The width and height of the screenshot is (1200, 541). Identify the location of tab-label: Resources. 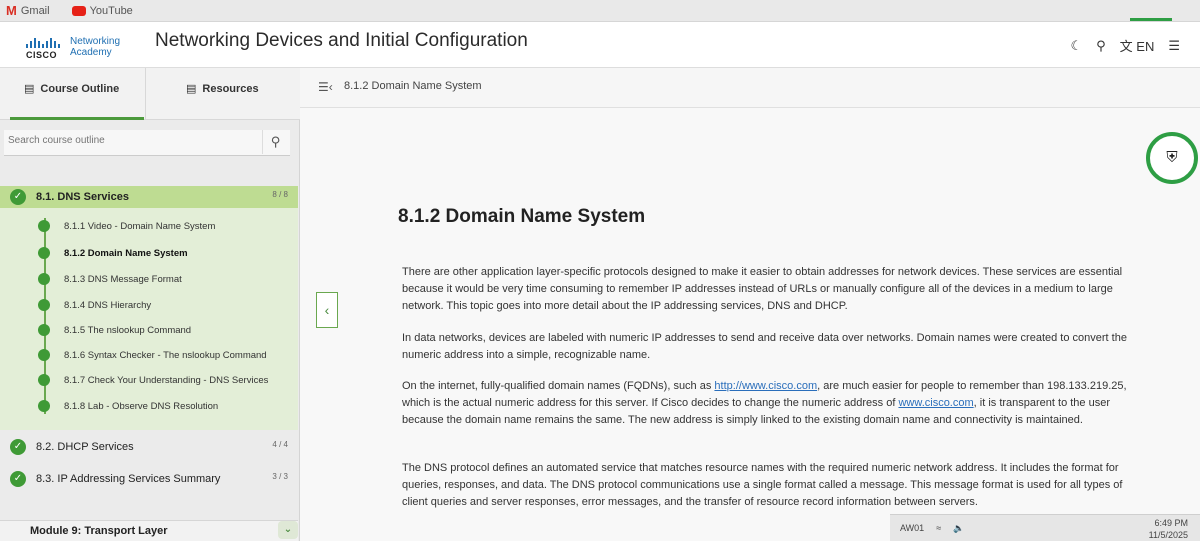
(230, 88).